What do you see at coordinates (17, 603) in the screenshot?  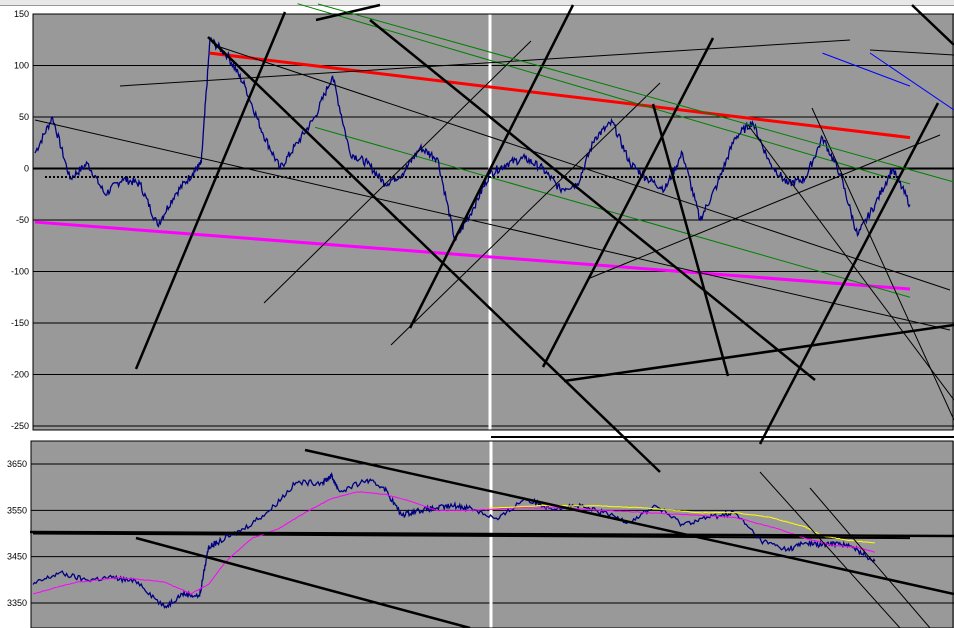 I see `price-y-tick-label: 3350` at bounding box center [17, 603].